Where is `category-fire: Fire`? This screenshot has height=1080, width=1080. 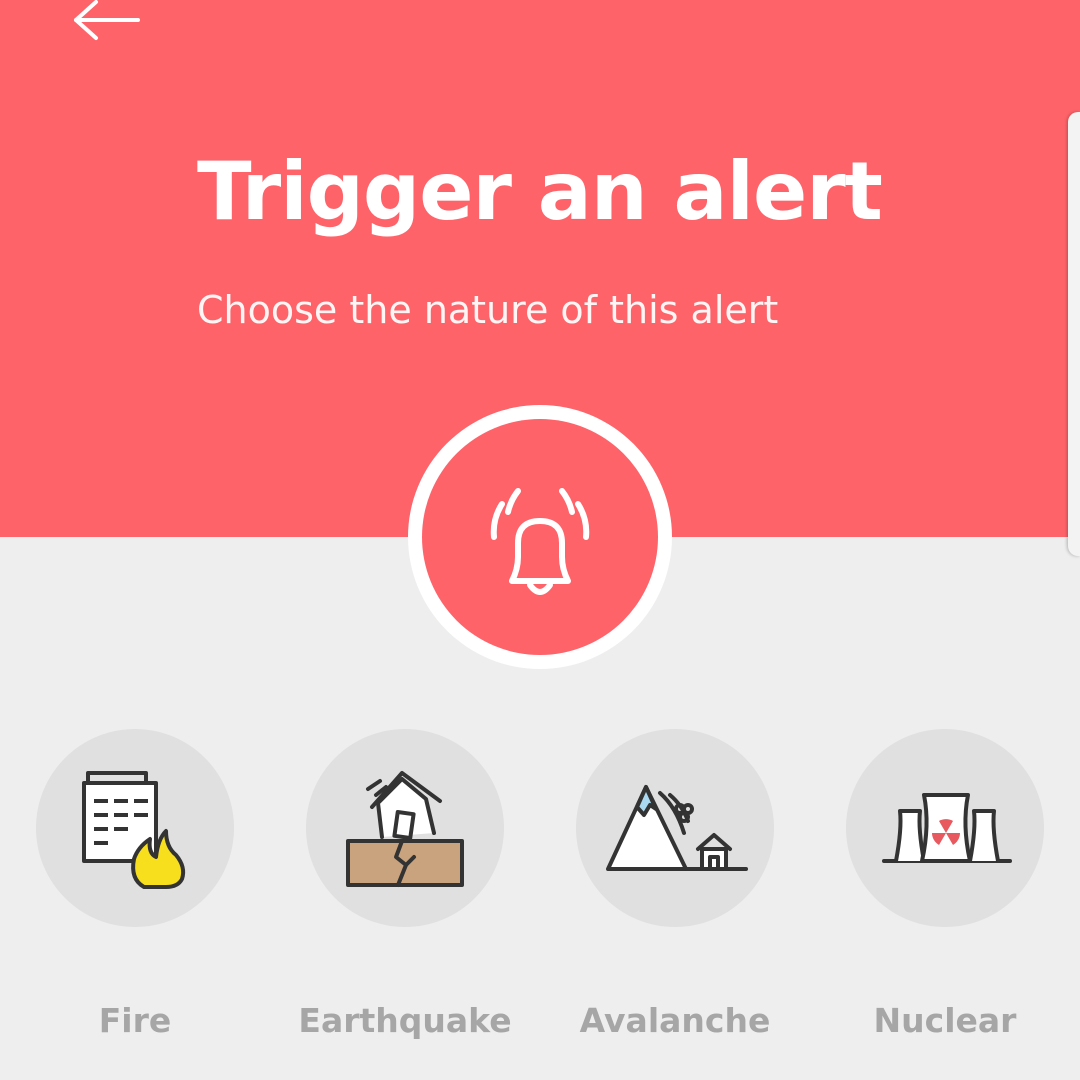 category-fire: Fire is located at coordinates (135, 884).